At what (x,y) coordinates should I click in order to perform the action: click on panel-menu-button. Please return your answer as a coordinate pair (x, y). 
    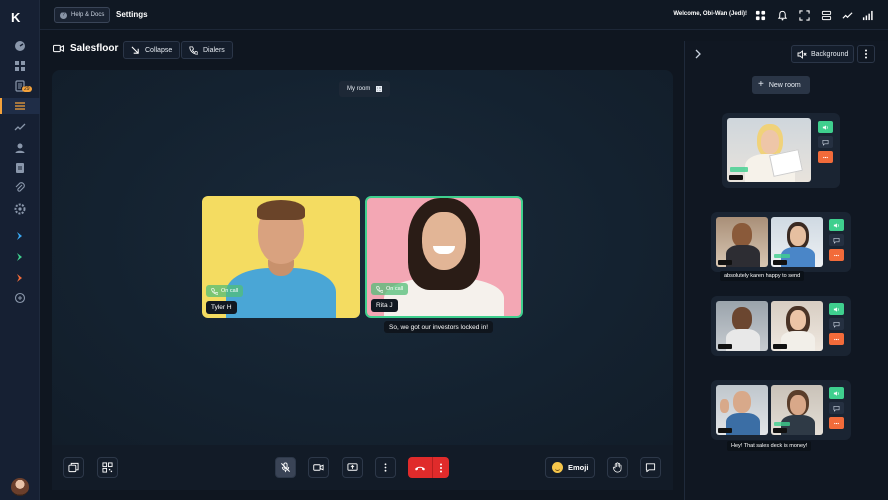
    Looking at the image, I should click on (866, 54).